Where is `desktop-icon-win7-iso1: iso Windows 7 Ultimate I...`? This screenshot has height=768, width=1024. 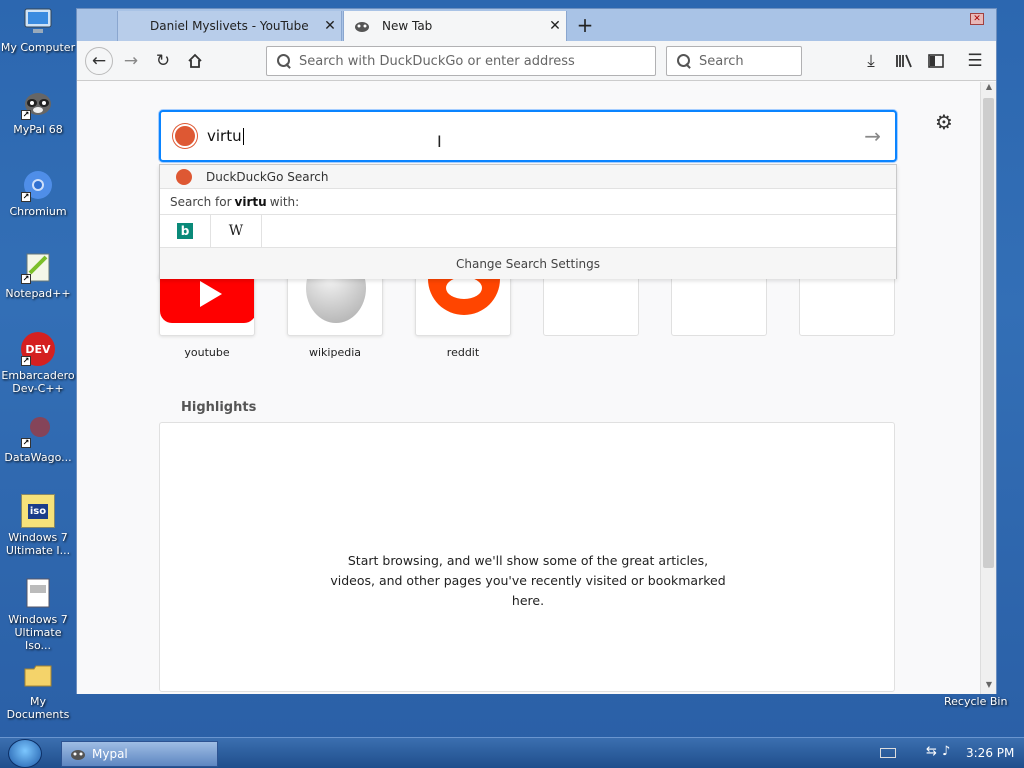
desktop-icon-win7-iso1: iso Windows 7 Ultimate I... is located at coordinates (38, 525).